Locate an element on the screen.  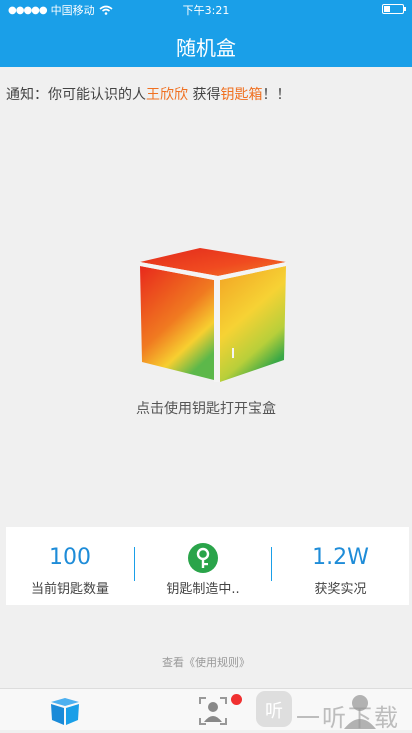
page-title: 随机盒 is located at coordinates (206, 48).